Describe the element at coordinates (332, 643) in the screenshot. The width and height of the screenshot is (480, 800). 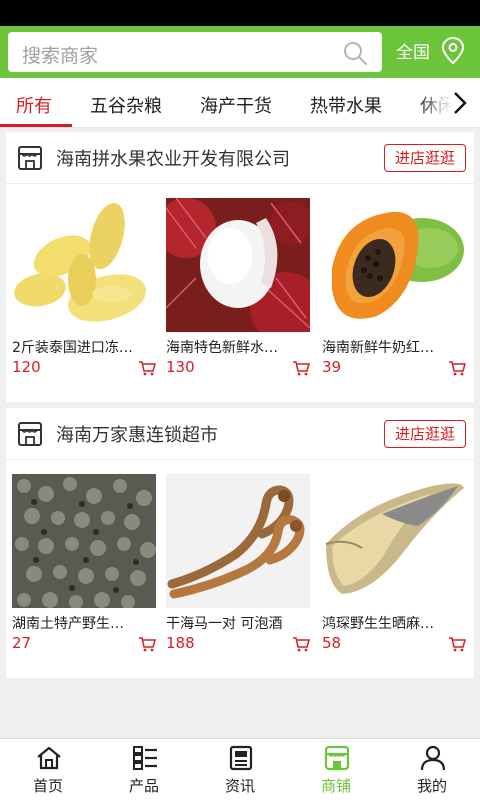
I see `product-price: 58` at that location.